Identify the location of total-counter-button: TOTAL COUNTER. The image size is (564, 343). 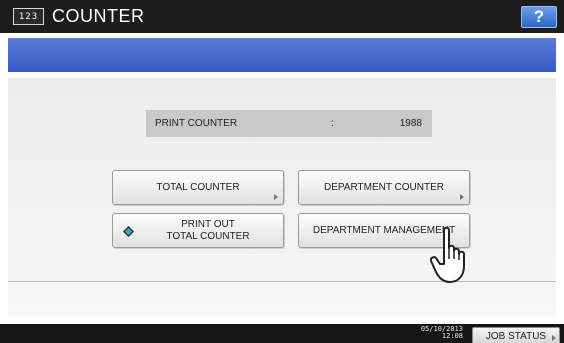
(198, 187).